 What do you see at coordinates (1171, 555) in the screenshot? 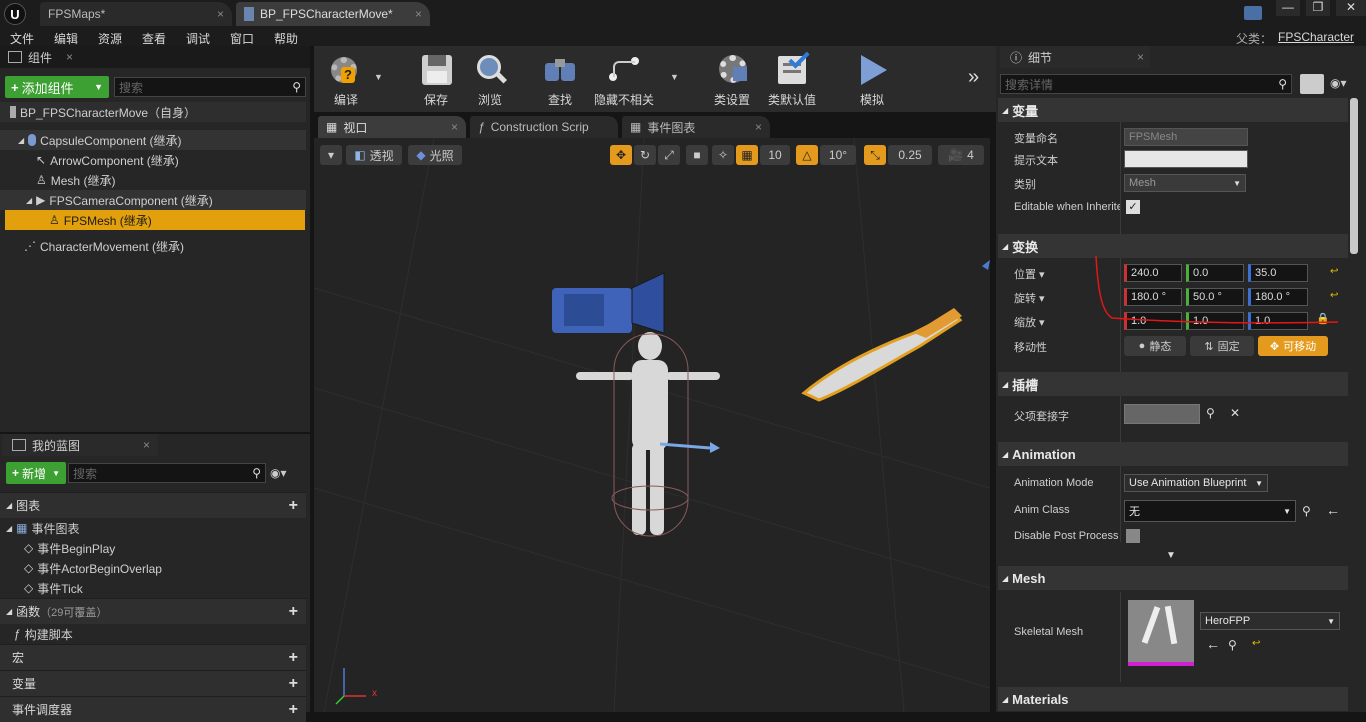
I see `advanced-expand-icon: ▼` at bounding box center [1171, 555].